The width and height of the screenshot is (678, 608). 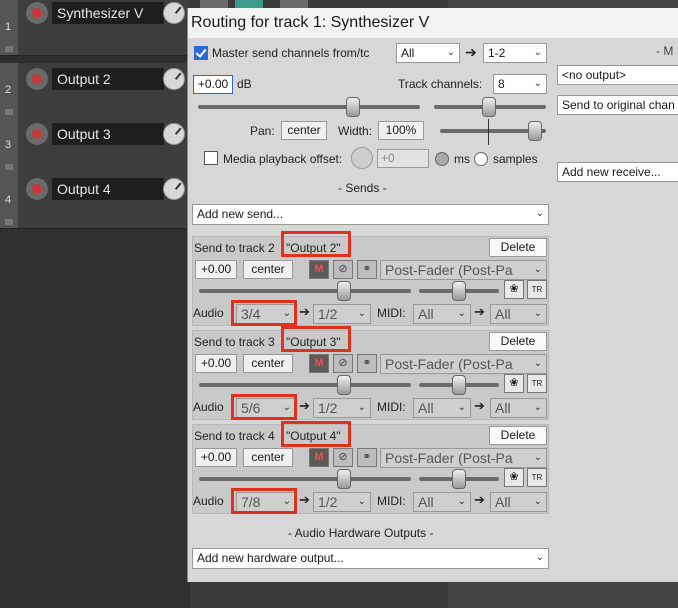 What do you see at coordinates (617, 75) in the screenshot?
I see `midi-output-select: <no output>` at bounding box center [617, 75].